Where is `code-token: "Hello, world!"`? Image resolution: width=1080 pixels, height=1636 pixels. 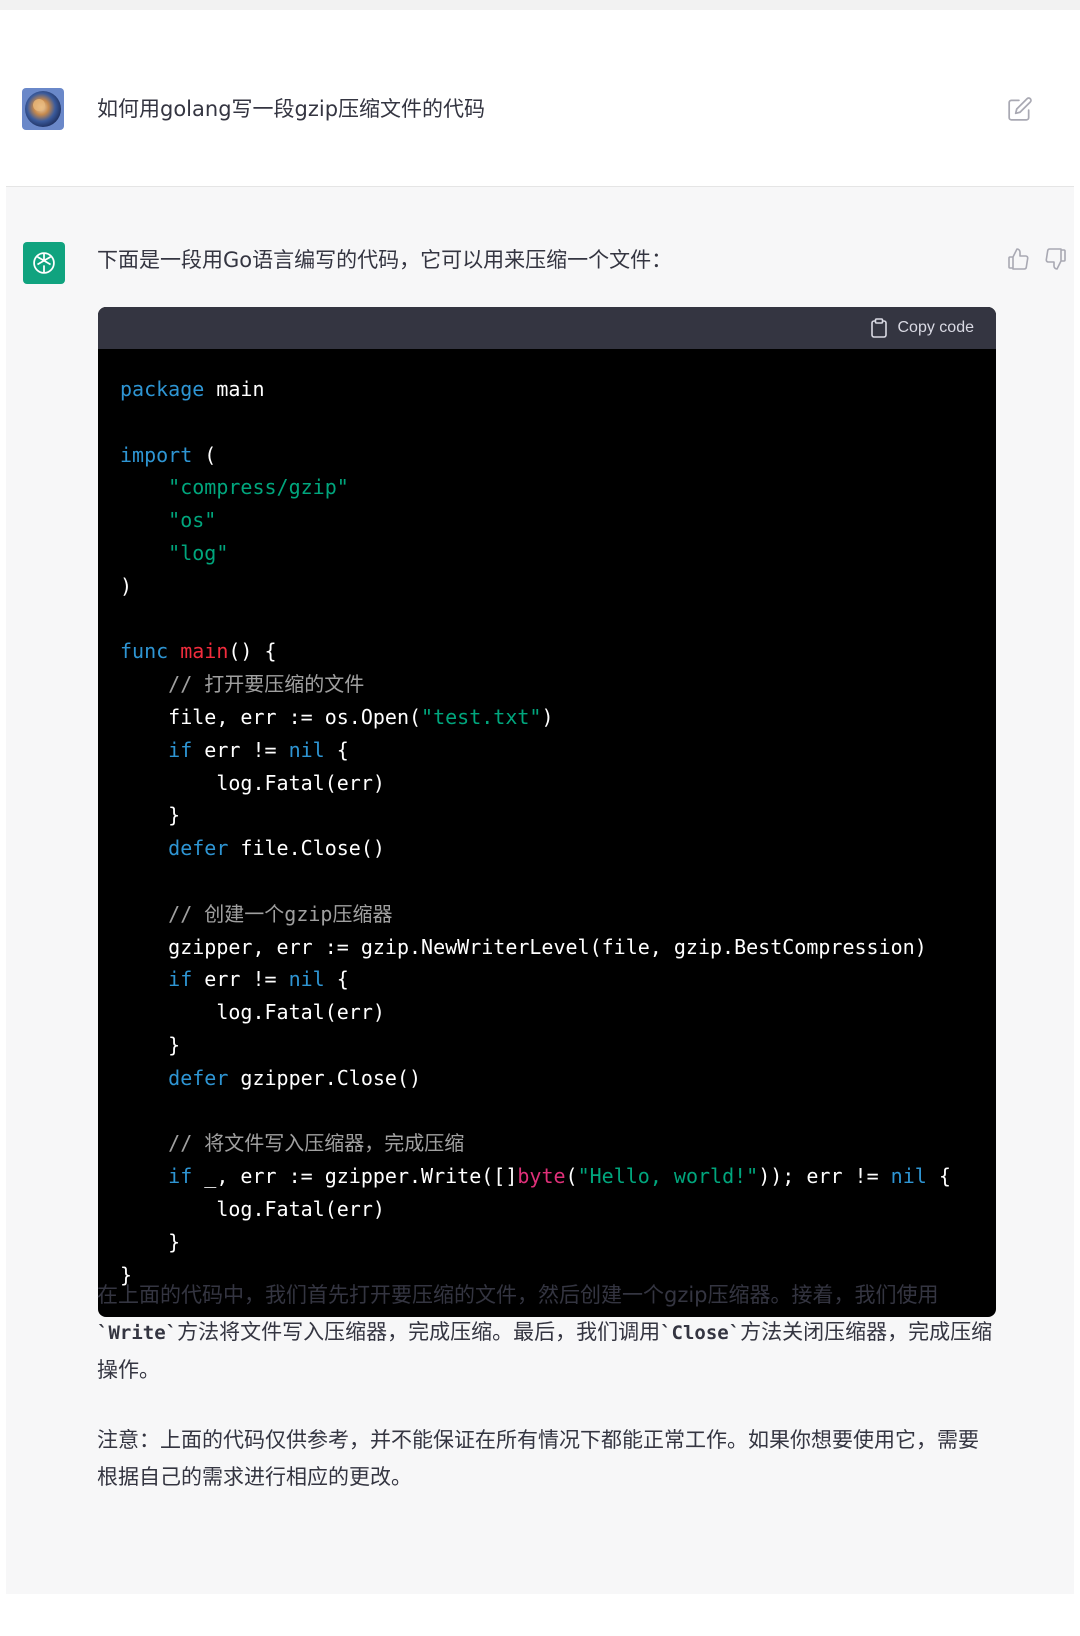 code-token: "Hello, world!" is located at coordinates (668, 1176).